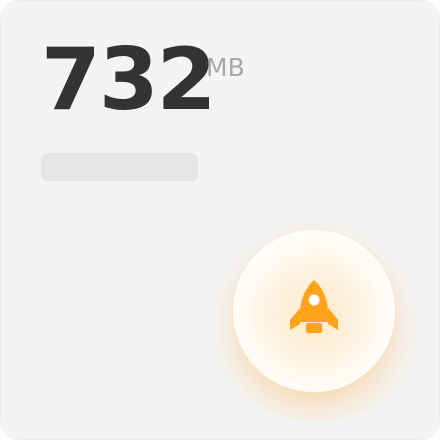  I want to click on boost-button, so click(314, 311).